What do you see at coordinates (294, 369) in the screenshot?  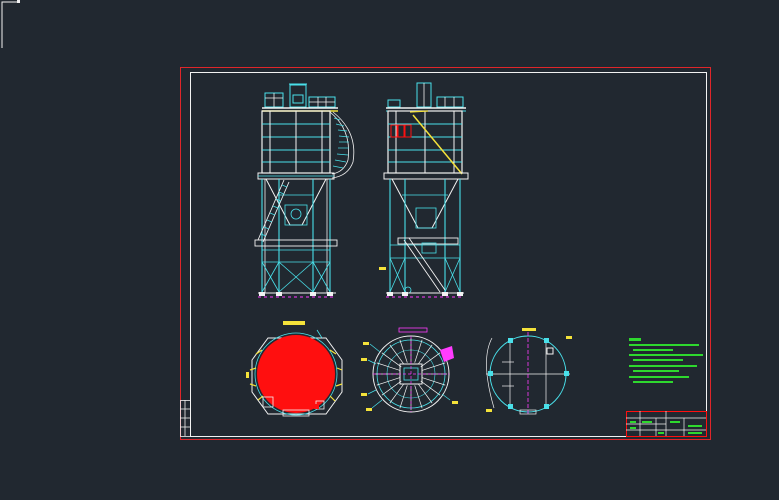 I see `plan-top-view` at bounding box center [294, 369].